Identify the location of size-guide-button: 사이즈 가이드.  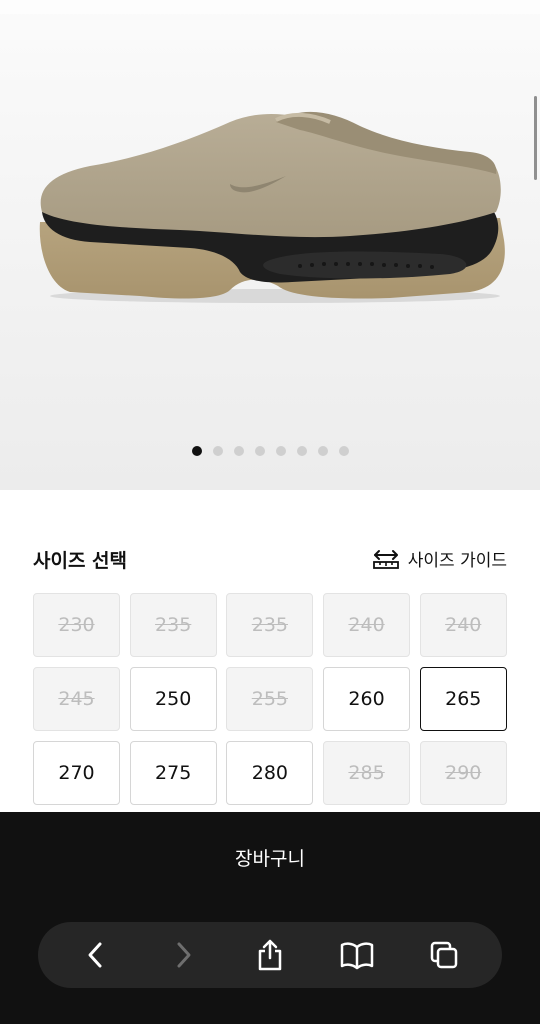
(439, 558).